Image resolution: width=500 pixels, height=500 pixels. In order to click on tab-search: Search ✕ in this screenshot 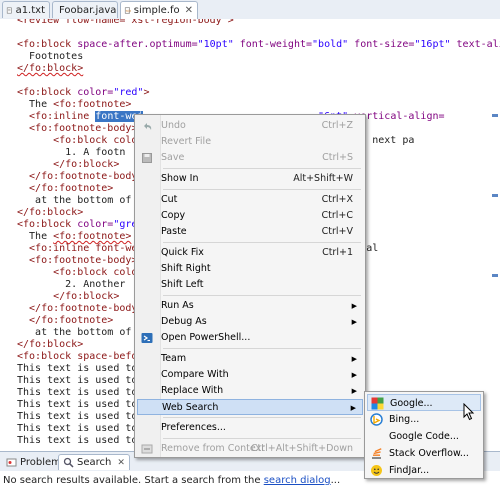, I will do `click(94, 462)`.